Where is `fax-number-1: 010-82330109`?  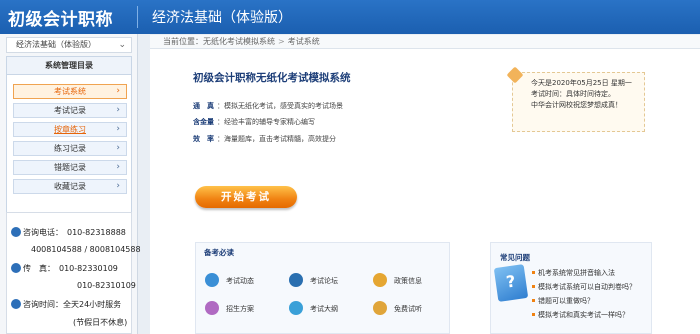
fax-number-1: 010-82330109 is located at coordinates (88, 268).